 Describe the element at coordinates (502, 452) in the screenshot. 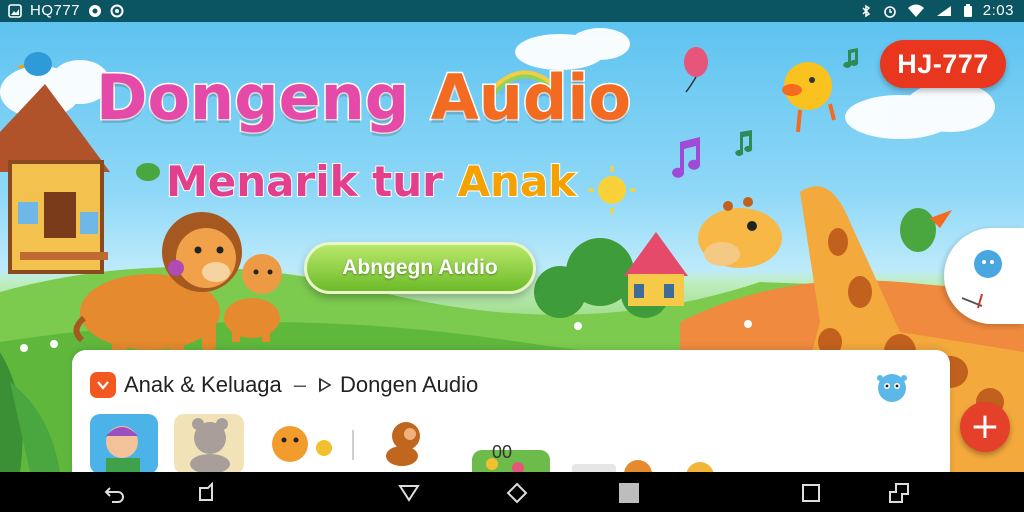

I see `story-counter: 00` at that location.